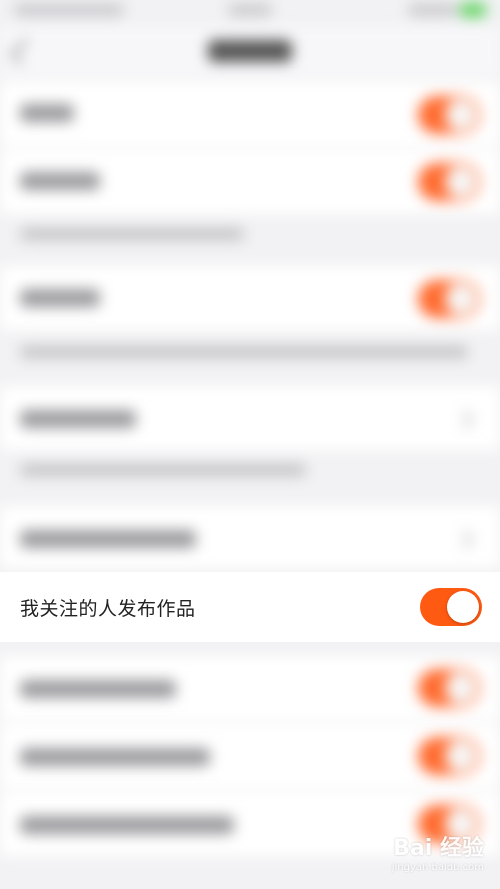 This screenshot has height=889, width=500. I want to click on status-indicators, so click(433, 10).